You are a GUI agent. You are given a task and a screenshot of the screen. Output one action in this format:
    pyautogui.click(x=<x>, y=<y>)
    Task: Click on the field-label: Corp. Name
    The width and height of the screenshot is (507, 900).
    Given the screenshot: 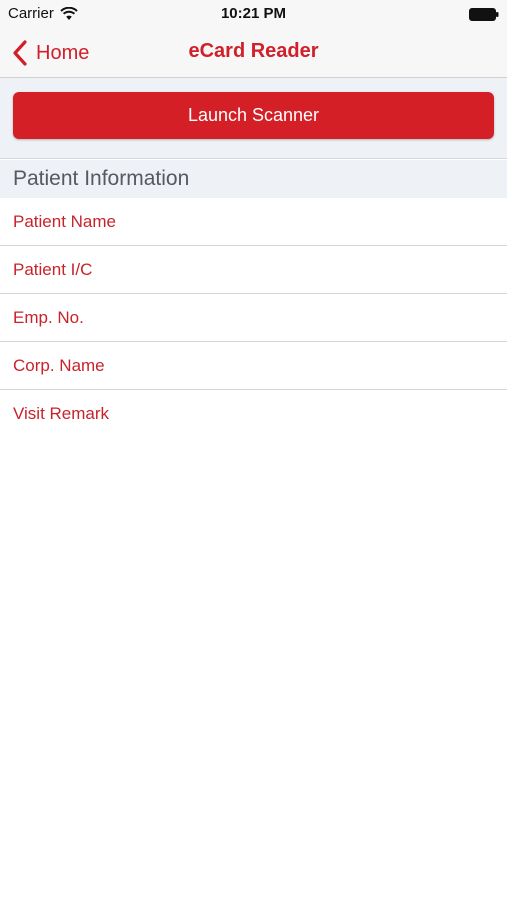 What is the action you would take?
    pyautogui.click(x=59, y=365)
    